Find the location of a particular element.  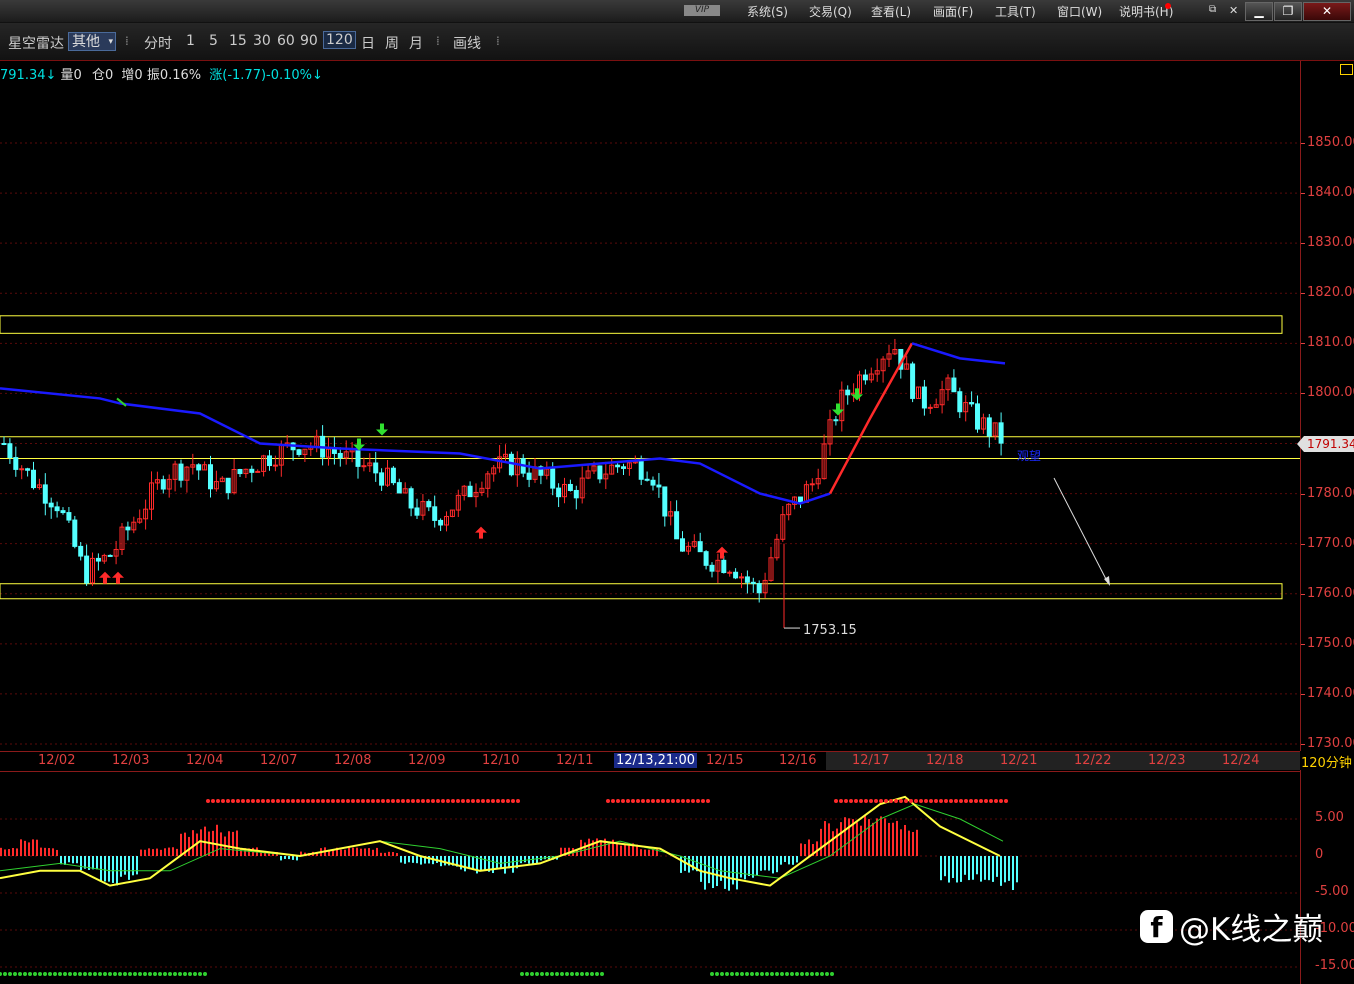

period-5: 5 is located at coordinates (213, 41).